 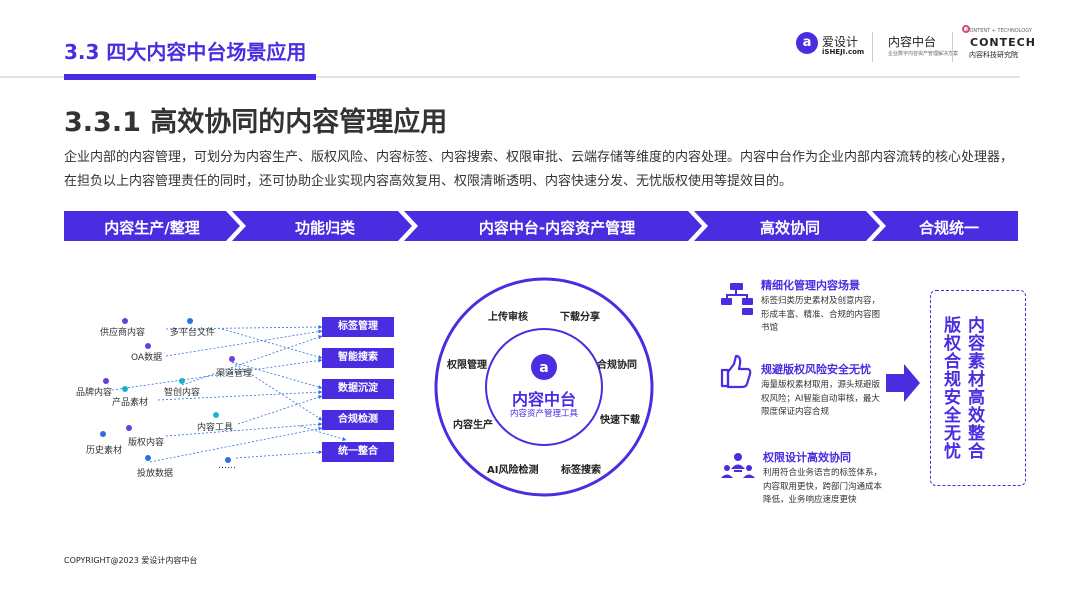 I want to click on tag-unified-integration: 统一整合, so click(x=358, y=452).